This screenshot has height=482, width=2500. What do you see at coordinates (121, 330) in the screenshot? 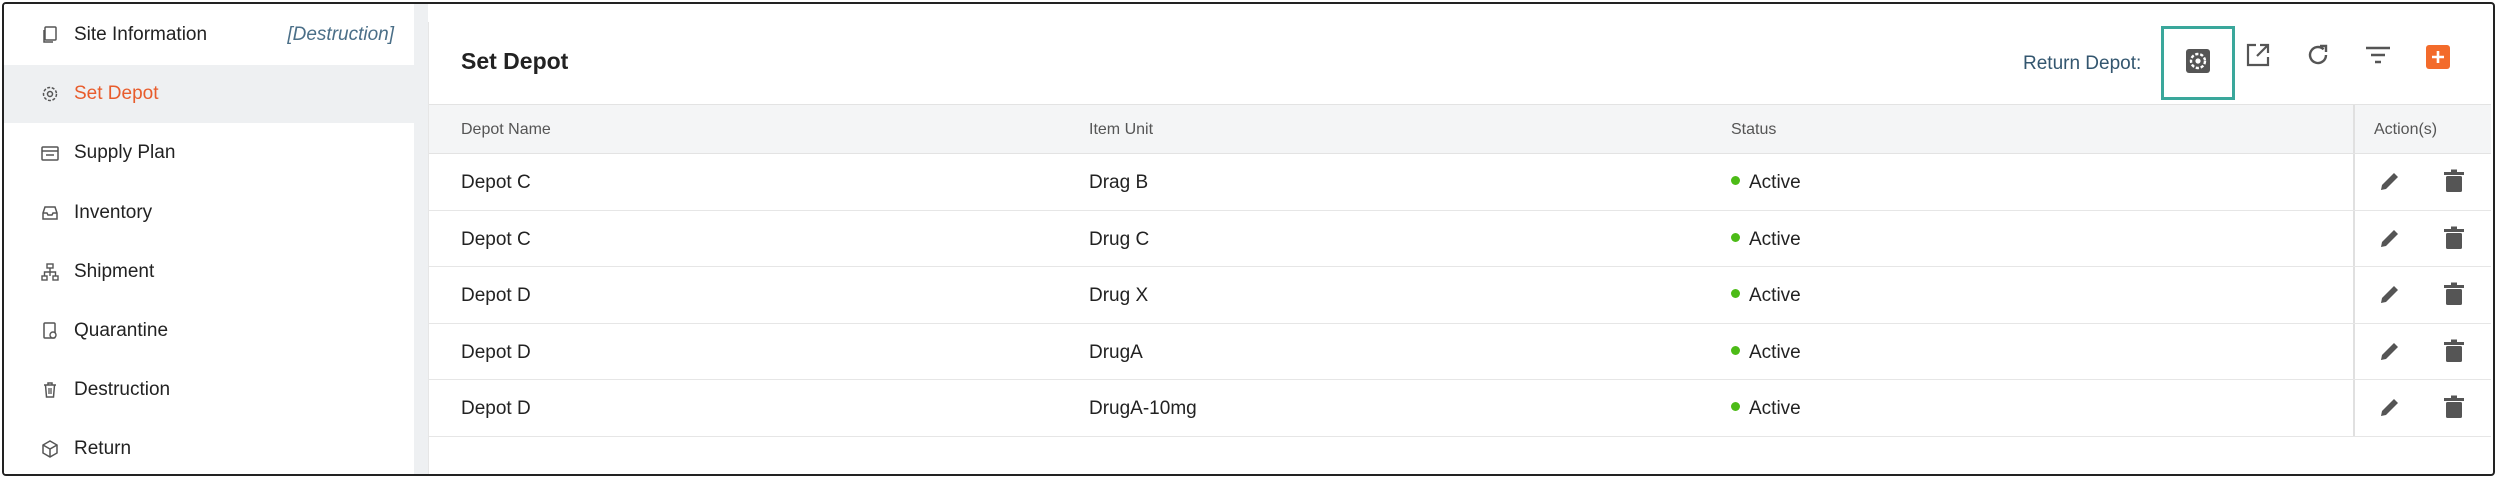
I see `sidebar-item-label: Quarantine` at bounding box center [121, 330].